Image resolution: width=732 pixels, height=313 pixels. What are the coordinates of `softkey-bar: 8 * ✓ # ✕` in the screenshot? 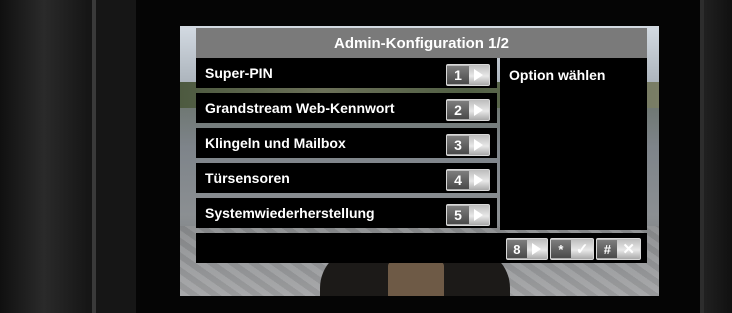 It's located at (421, 248).